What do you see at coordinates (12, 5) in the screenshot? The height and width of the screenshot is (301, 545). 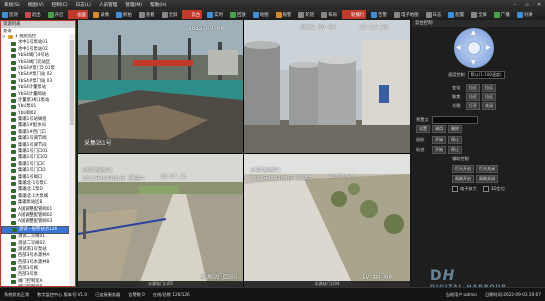 I see `menu-item-system: 系统(S)` at bounding box center [12, 5].